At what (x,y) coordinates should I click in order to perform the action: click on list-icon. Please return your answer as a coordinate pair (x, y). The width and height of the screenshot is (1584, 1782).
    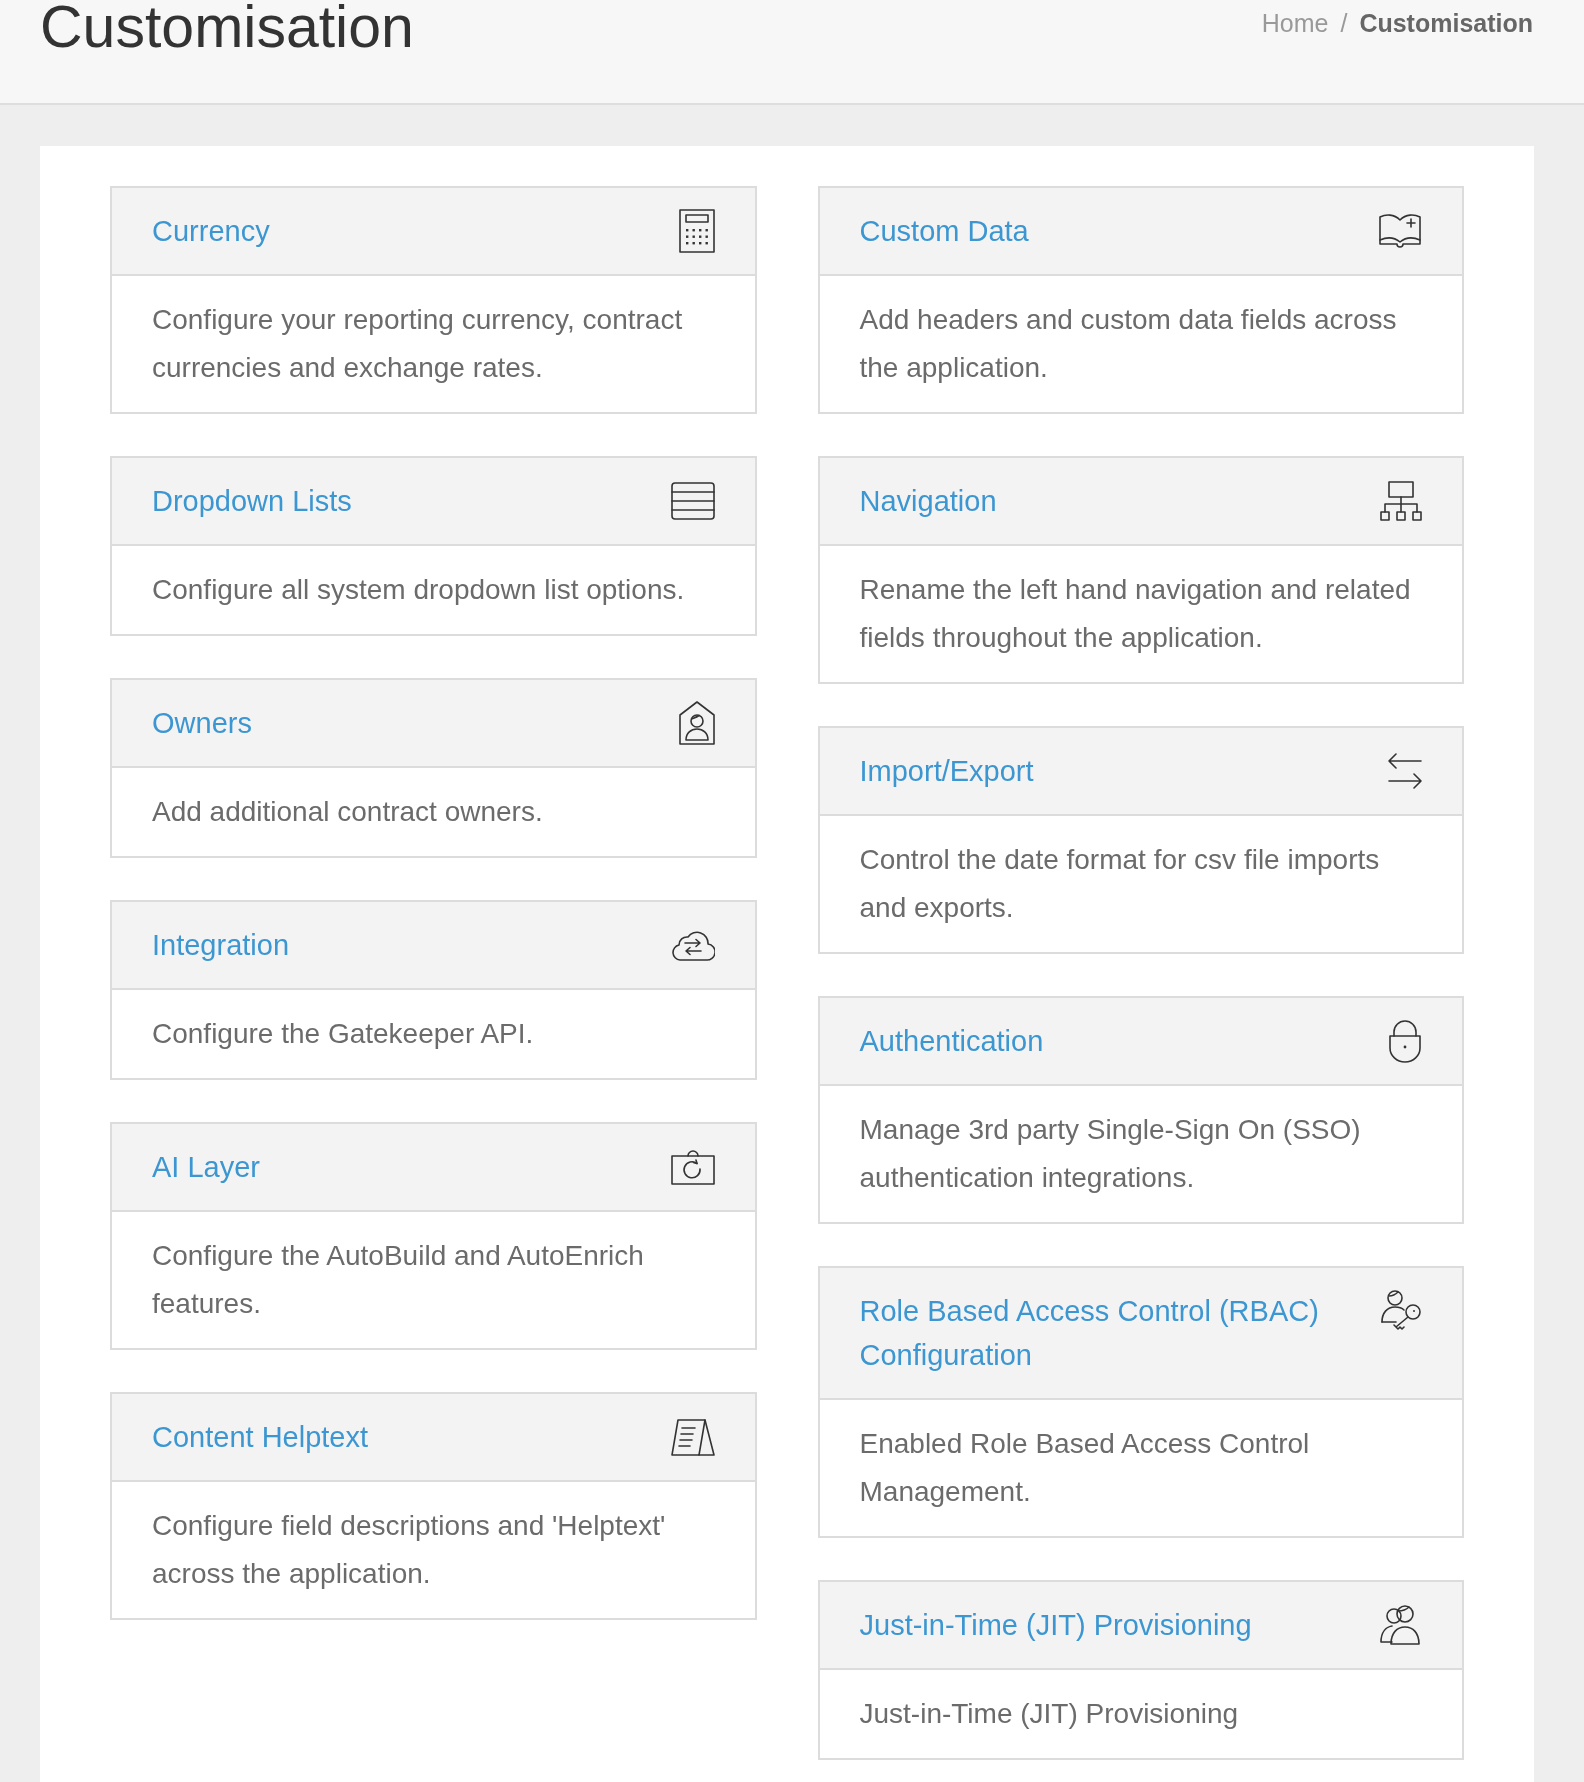
    Looking at the image, I should click on (692, 501).